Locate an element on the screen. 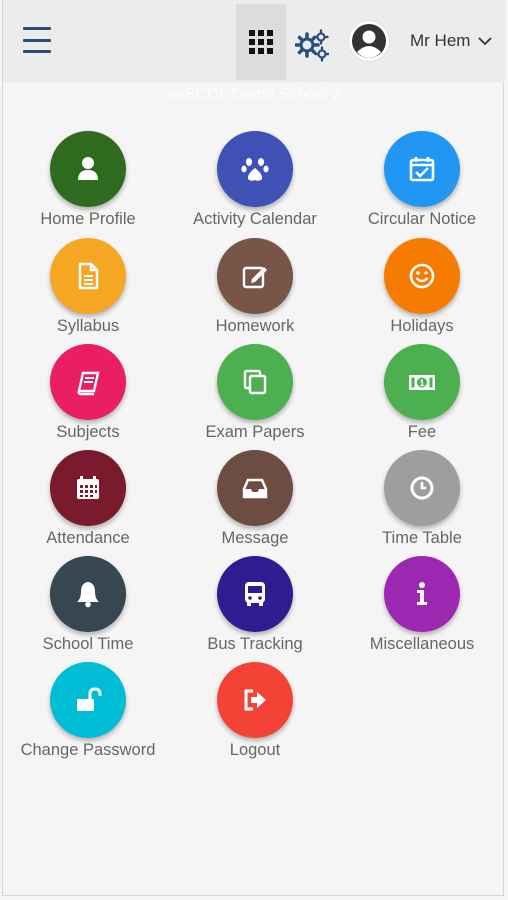 The height and width of the screenshot is (900, 508). gears-icon is located at coordinates (312, 45).